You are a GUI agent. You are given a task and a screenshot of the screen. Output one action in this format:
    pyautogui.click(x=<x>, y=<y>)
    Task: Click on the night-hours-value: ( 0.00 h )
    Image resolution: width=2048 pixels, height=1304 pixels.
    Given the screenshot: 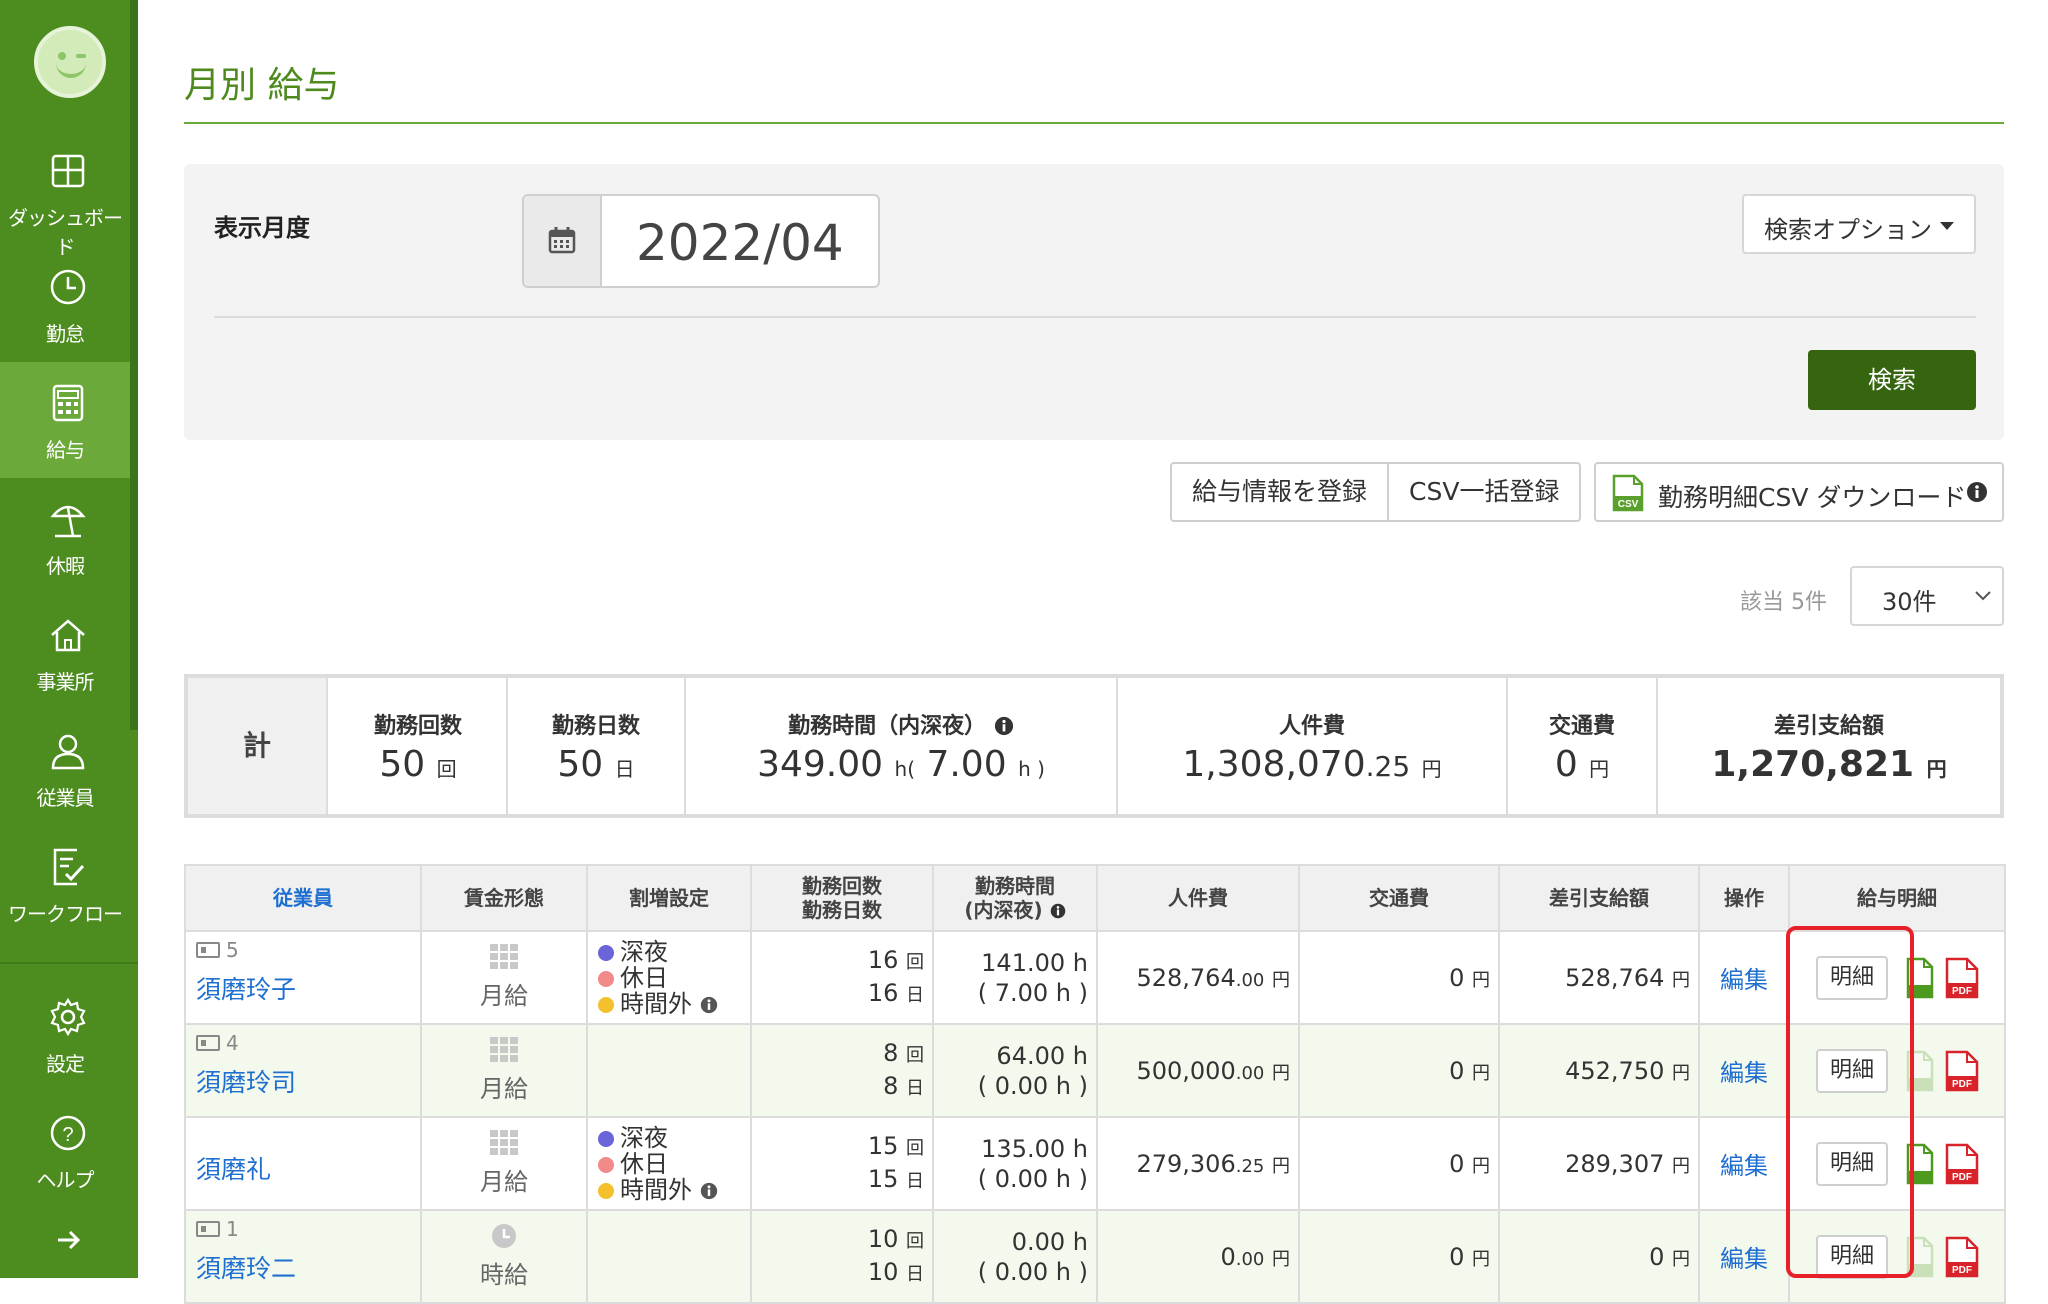 What is the action you would take?
    pyautogui.click(x=1032, y=1271)
    